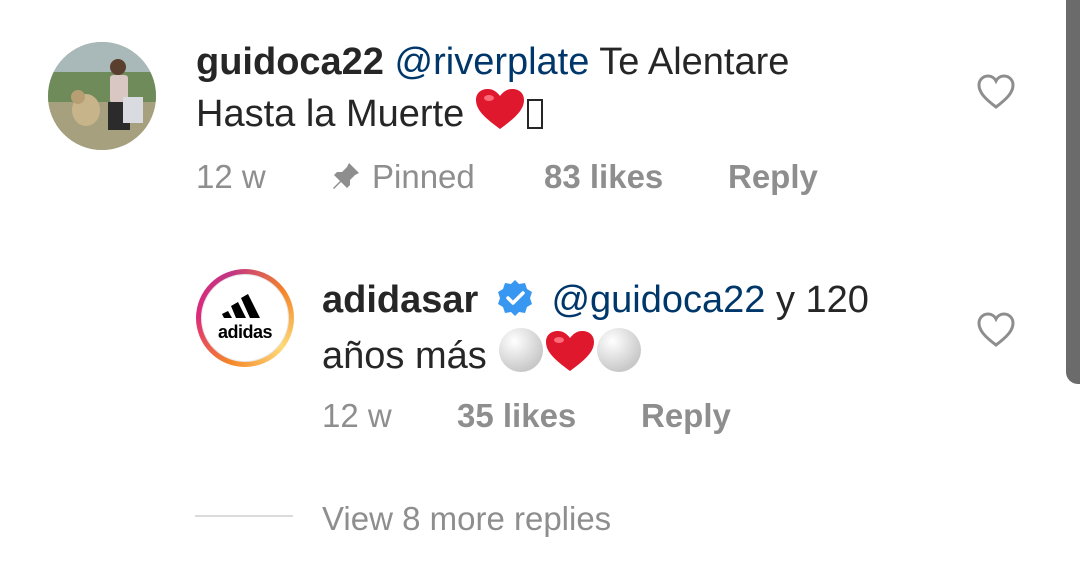 The image size is (1080, 584). What do you see at coordinates (1073, 192) in the screenshot?
I see `scrollbar` at bounding box center [1073, 192].